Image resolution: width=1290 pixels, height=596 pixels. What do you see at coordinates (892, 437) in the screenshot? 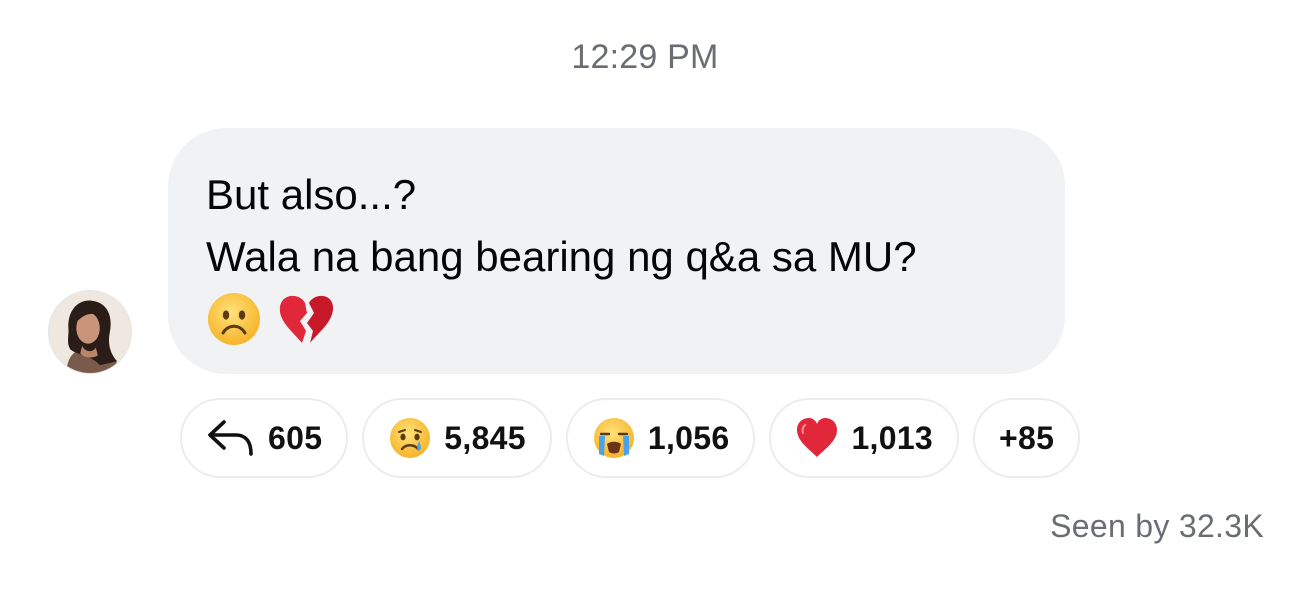
I see `heart-count: 1,013` at bounding box center [892, 437].